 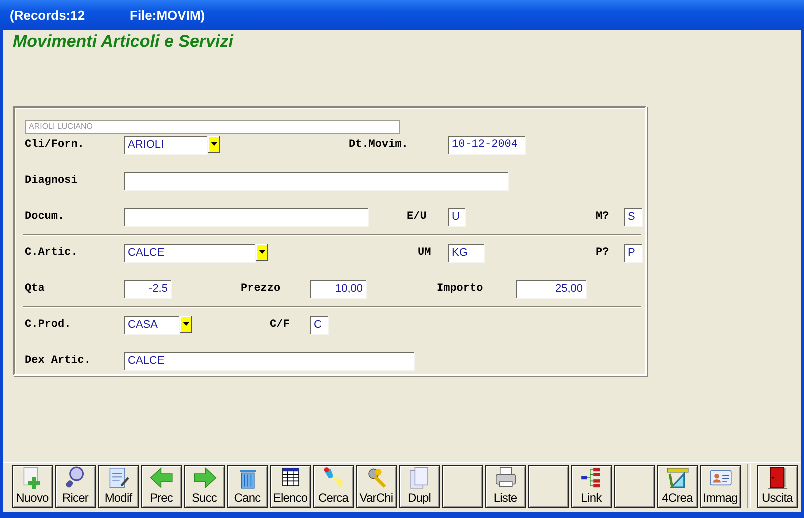 What do you see at coordinates (466, 253) in the screenshot?
I see `input-field: KG` at bounding box center [466, 253].